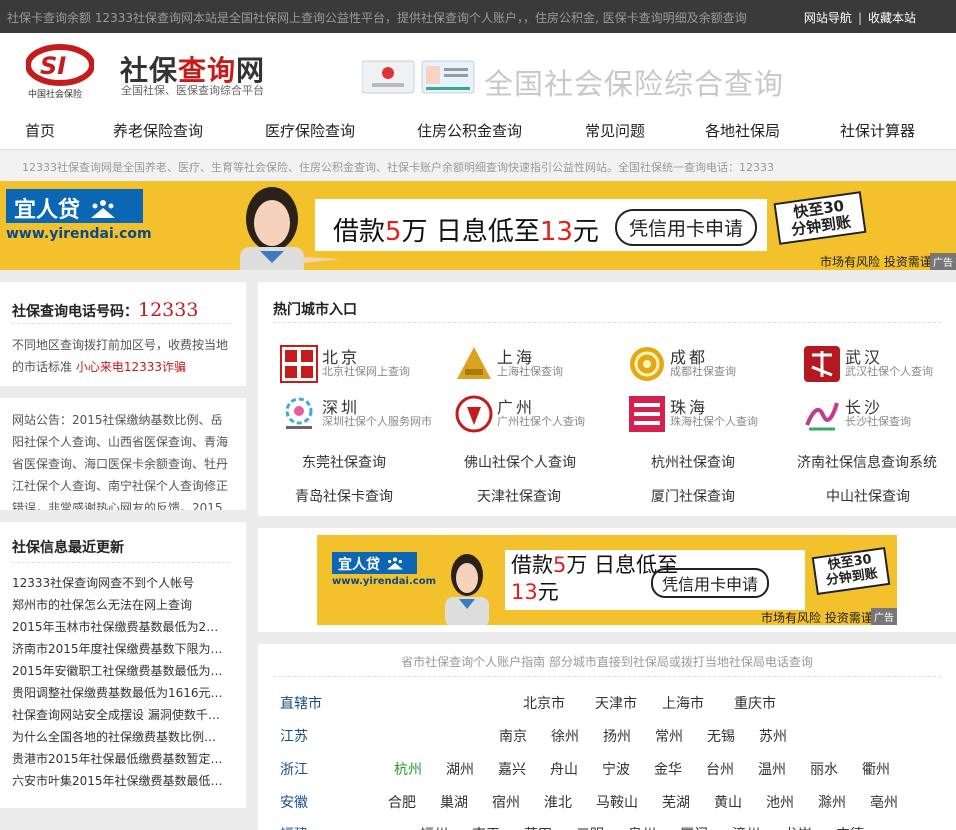 This screenshot has height=830, width=956. What do you see at coordinates (617, 802) in the screenshot?
I see `city-link: 马鞍山` at bounding box center [617, 802].